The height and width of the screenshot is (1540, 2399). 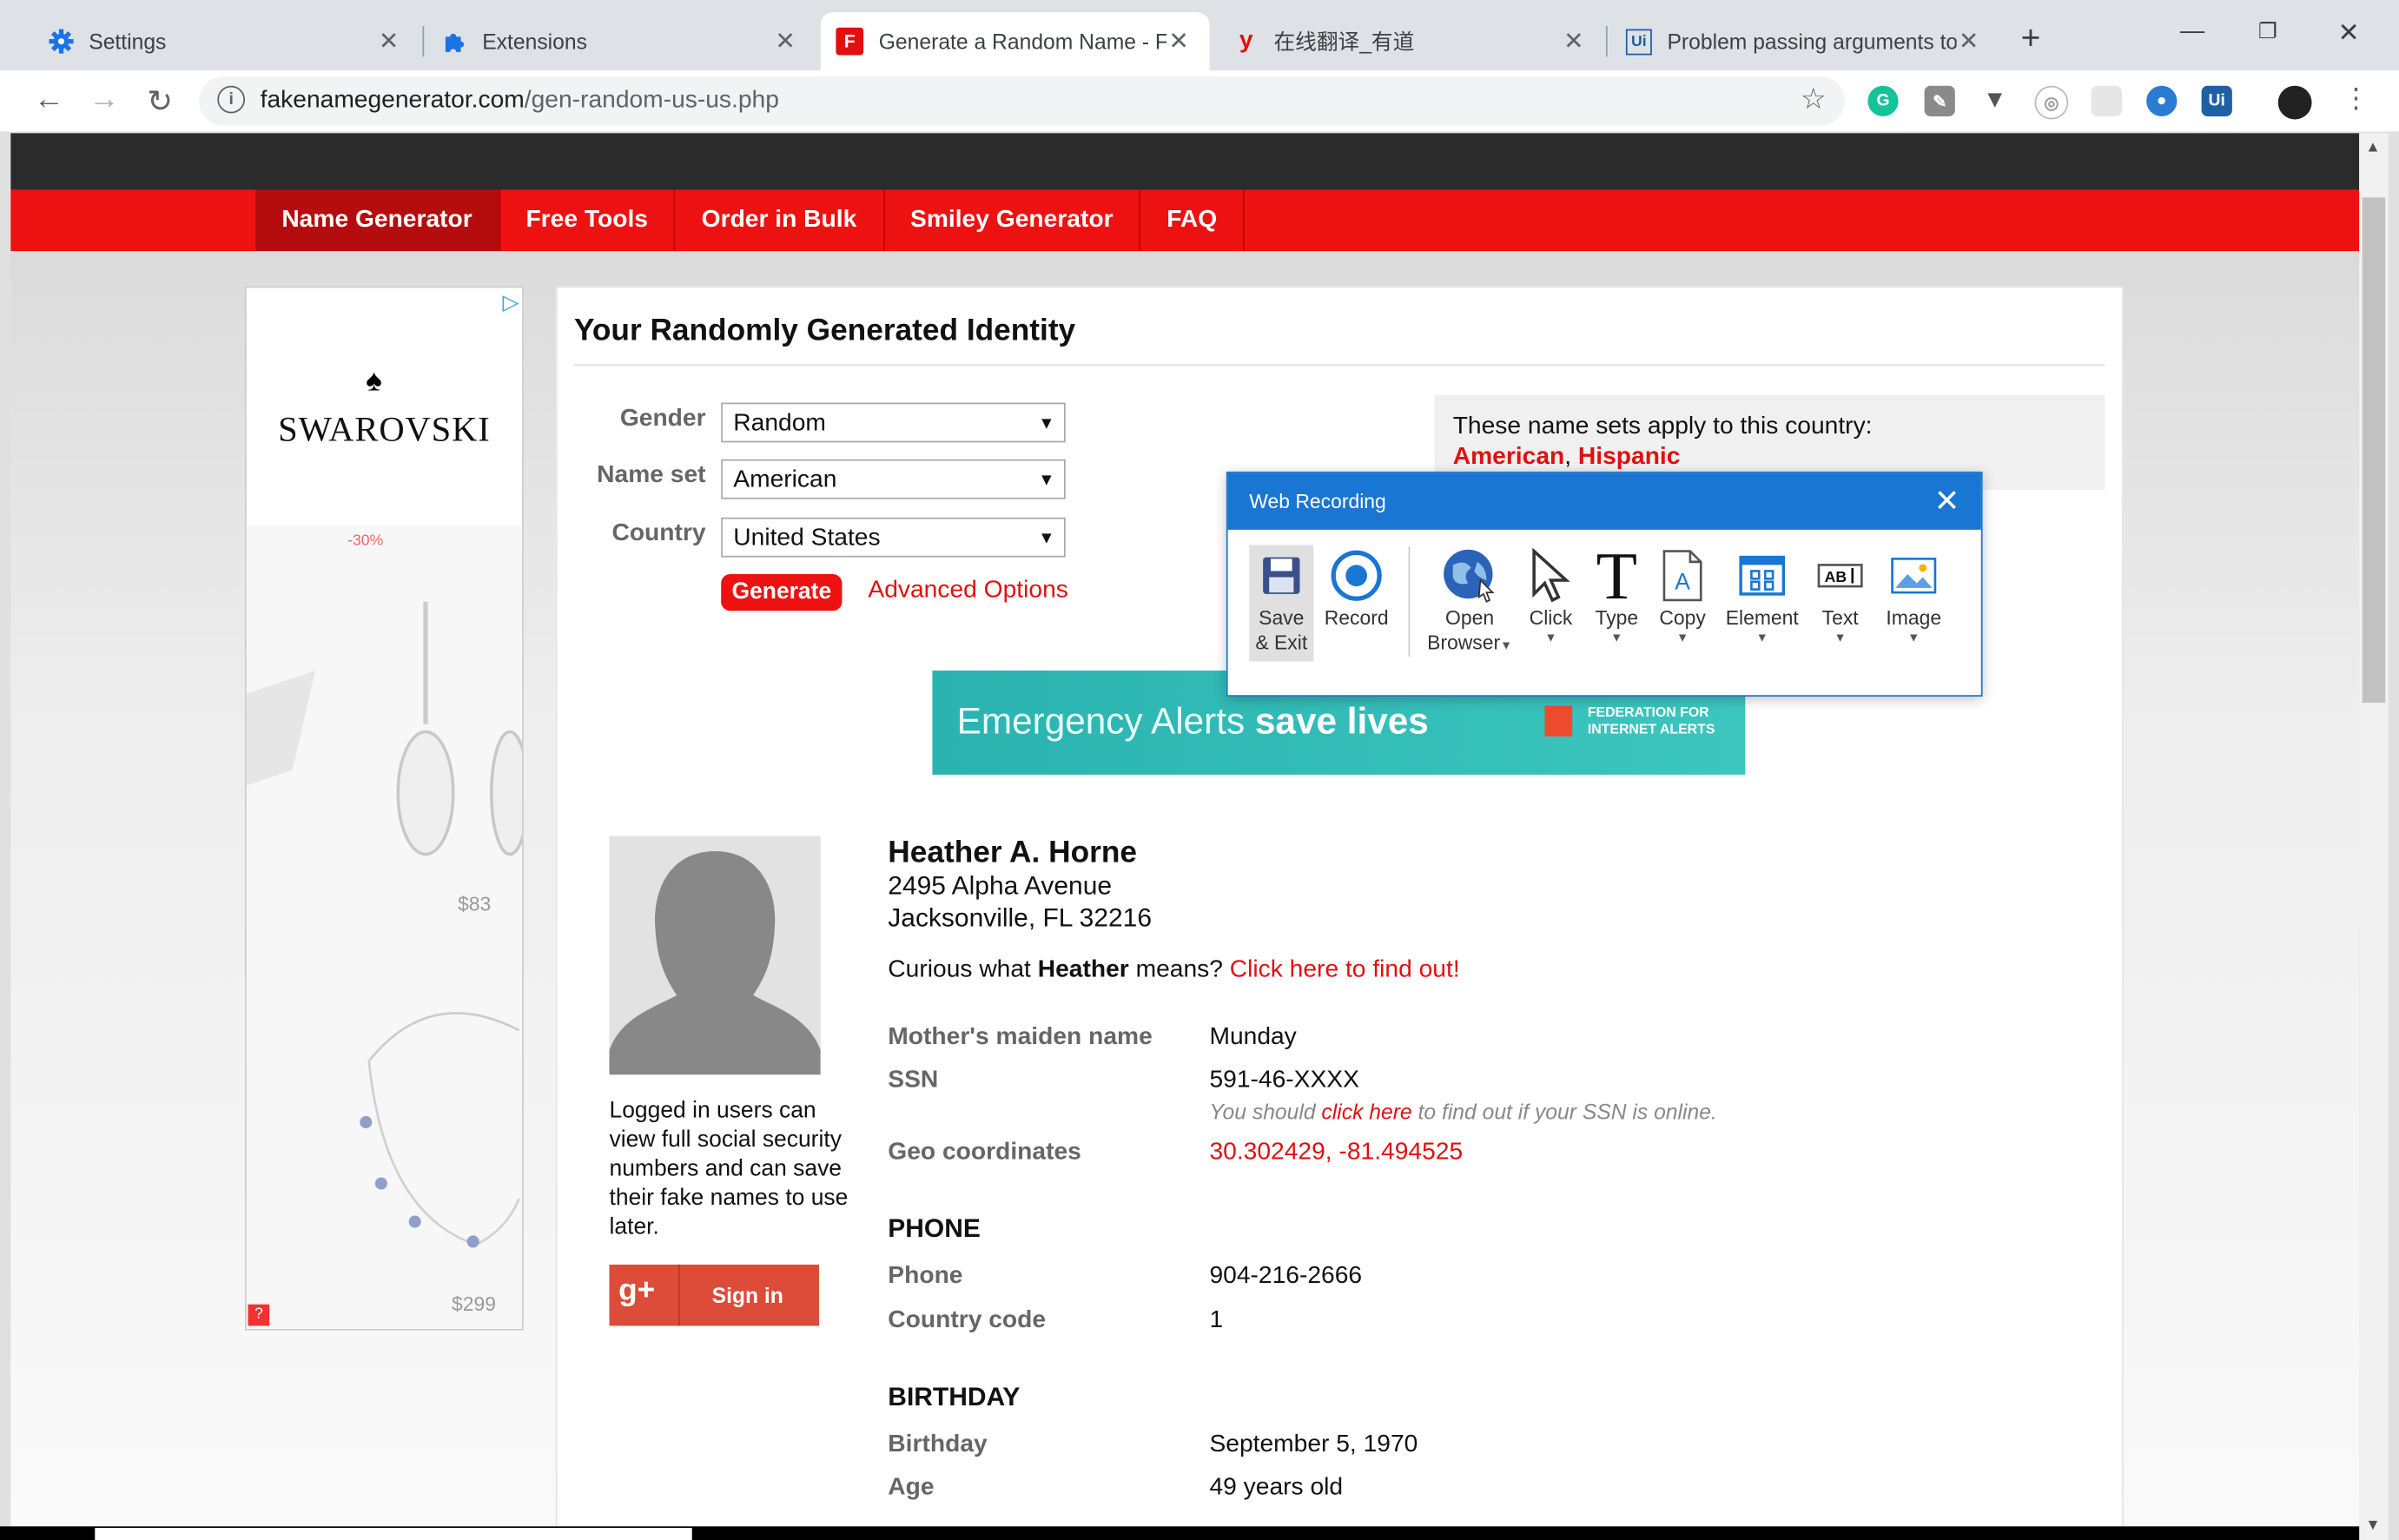 I want to click on ad-price: $83, so click(x=475, y=904).